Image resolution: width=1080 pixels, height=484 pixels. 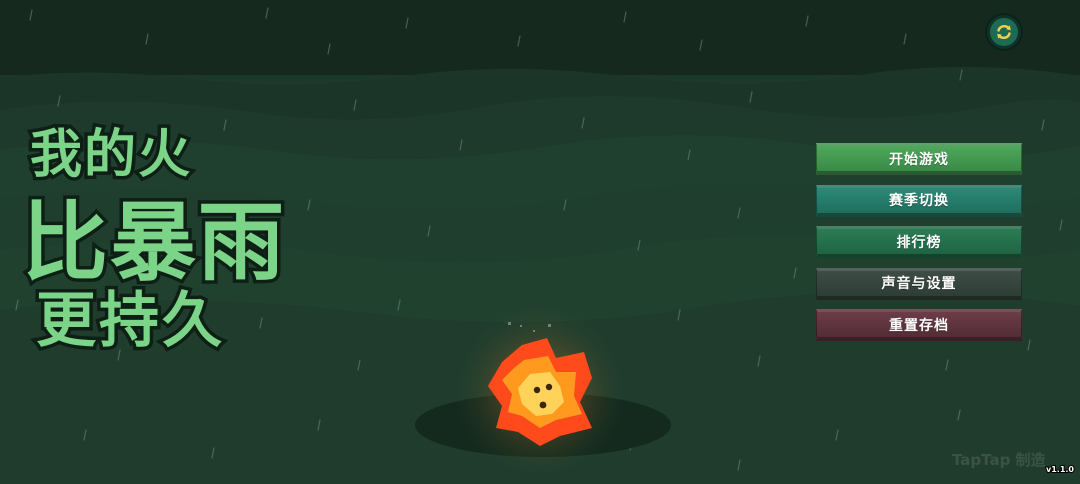 What do you see at coordinates (1060, 469) in the screenshot?
I see `version-label: v1.1.0` at bounding box center [1060, 469].